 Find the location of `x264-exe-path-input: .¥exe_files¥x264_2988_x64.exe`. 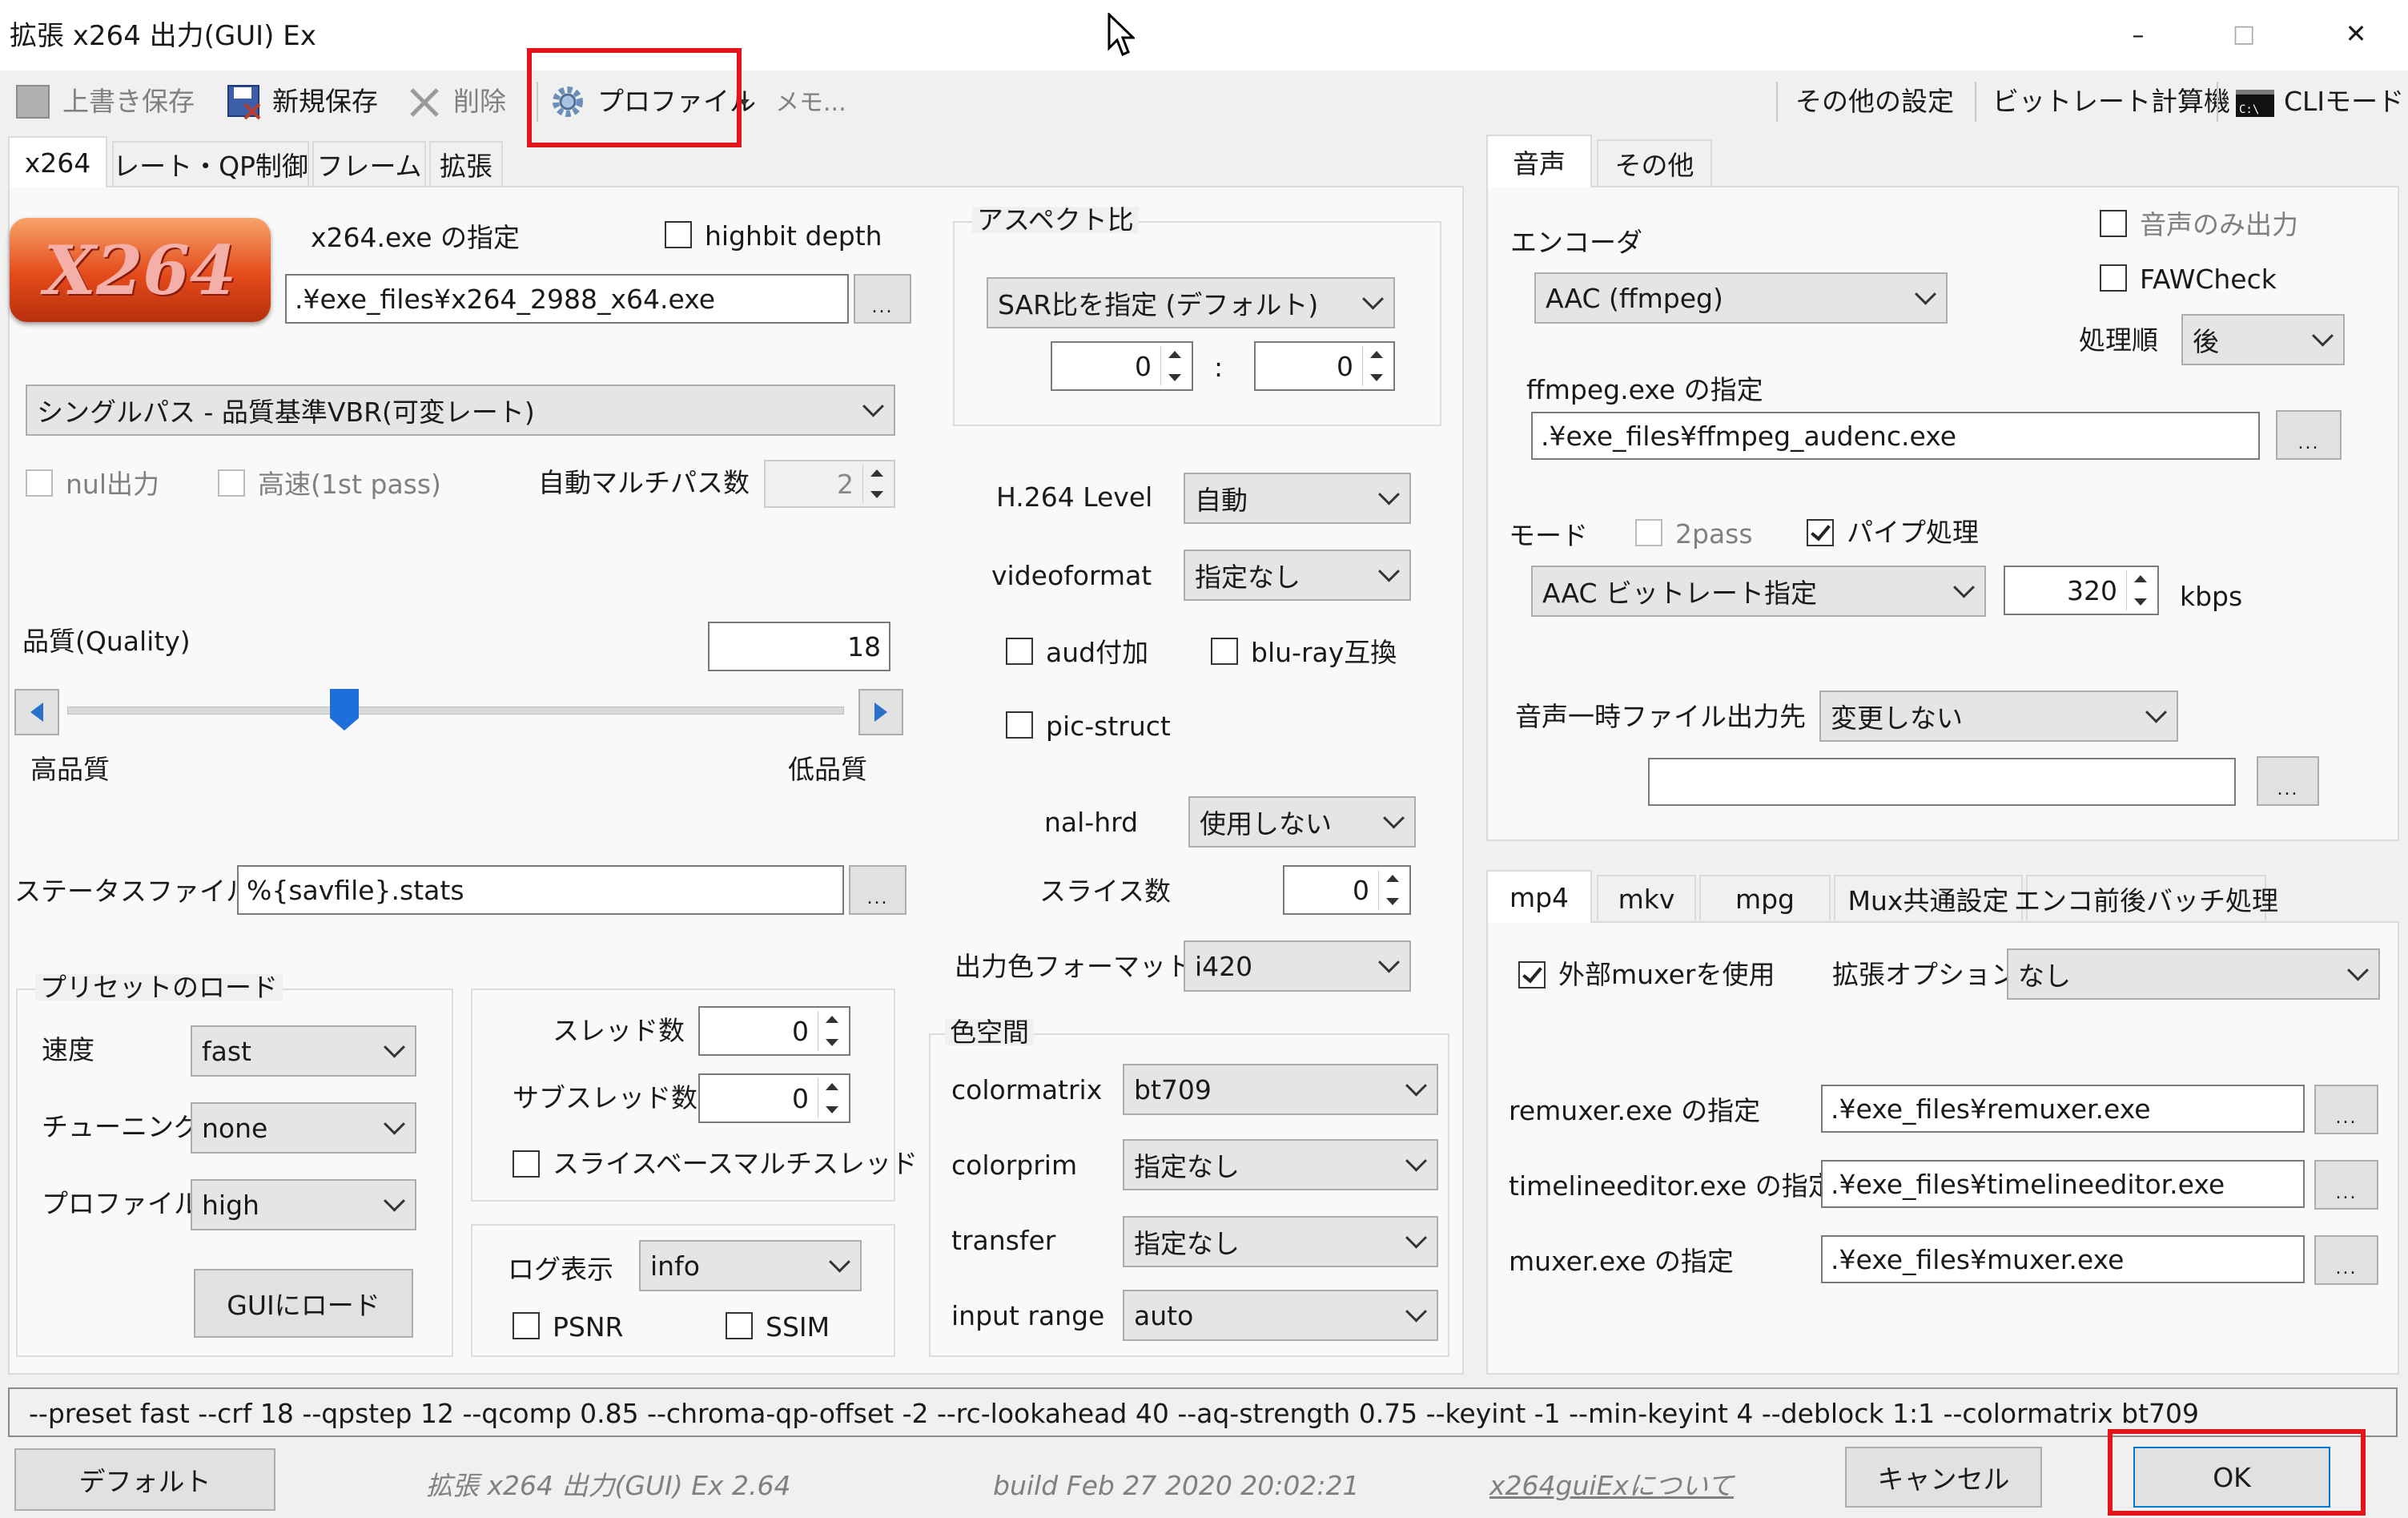

x264-exe-path-input: .¥exe_files¥x264_2988_x64.exe is located at coordinates (567, 299).